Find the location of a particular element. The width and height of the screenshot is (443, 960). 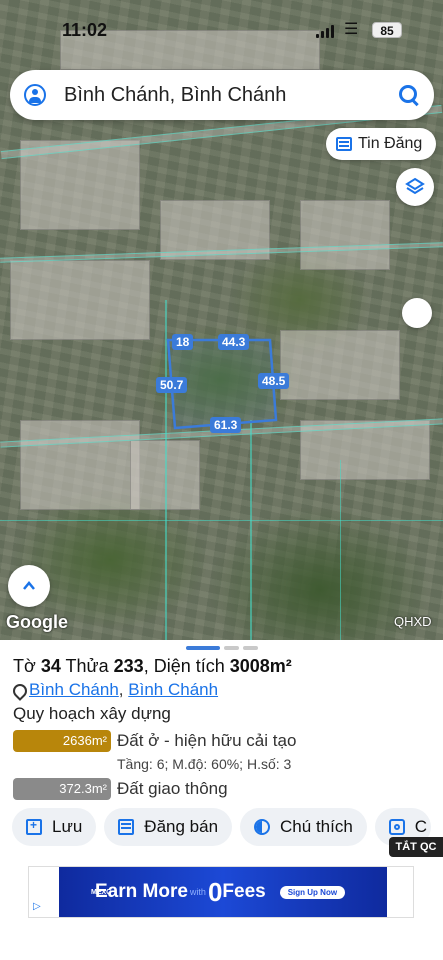

battery-icon: 85 is located at coordinates (387, 30).